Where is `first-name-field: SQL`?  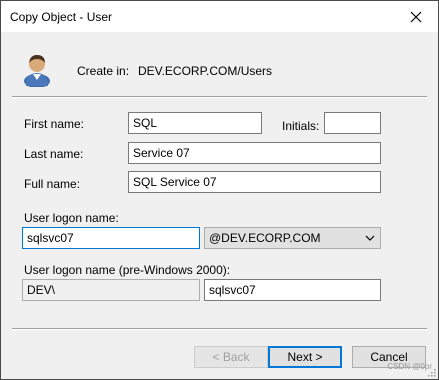 first-name-field: SQL is located at coordinates (195, 123).